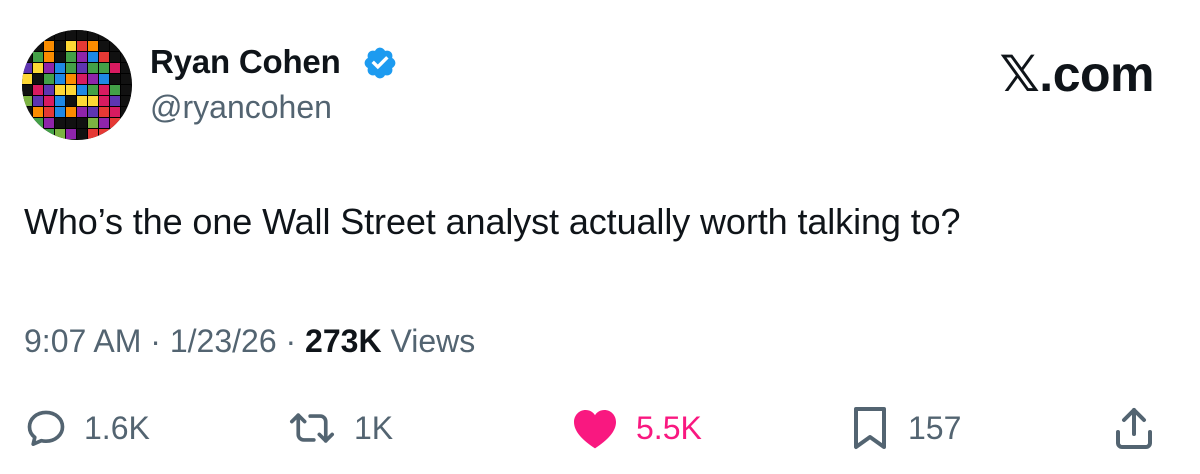  What do you see at coordinates (339, 428) in the screenshot?
I see `repost-button: 1K` at bounding box center [339, 428].